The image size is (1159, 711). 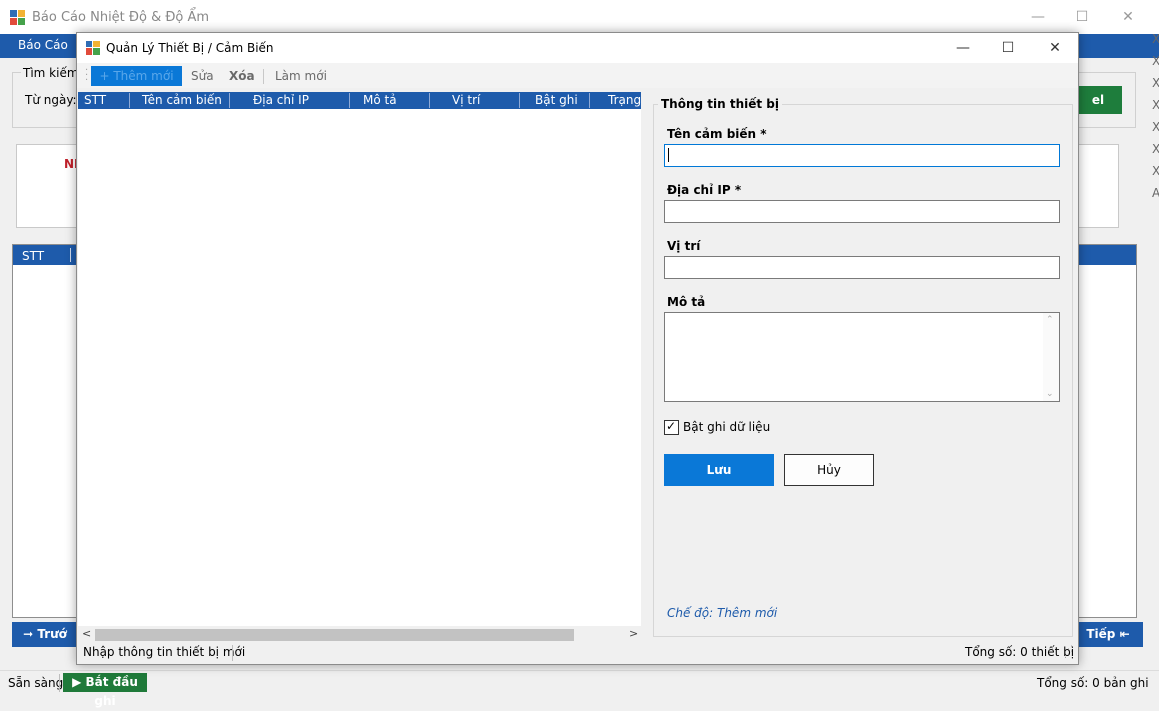 What do you see at coordinates (862, 267) in the screenshot?
I see `location-input` at bounding box center [862, 267].